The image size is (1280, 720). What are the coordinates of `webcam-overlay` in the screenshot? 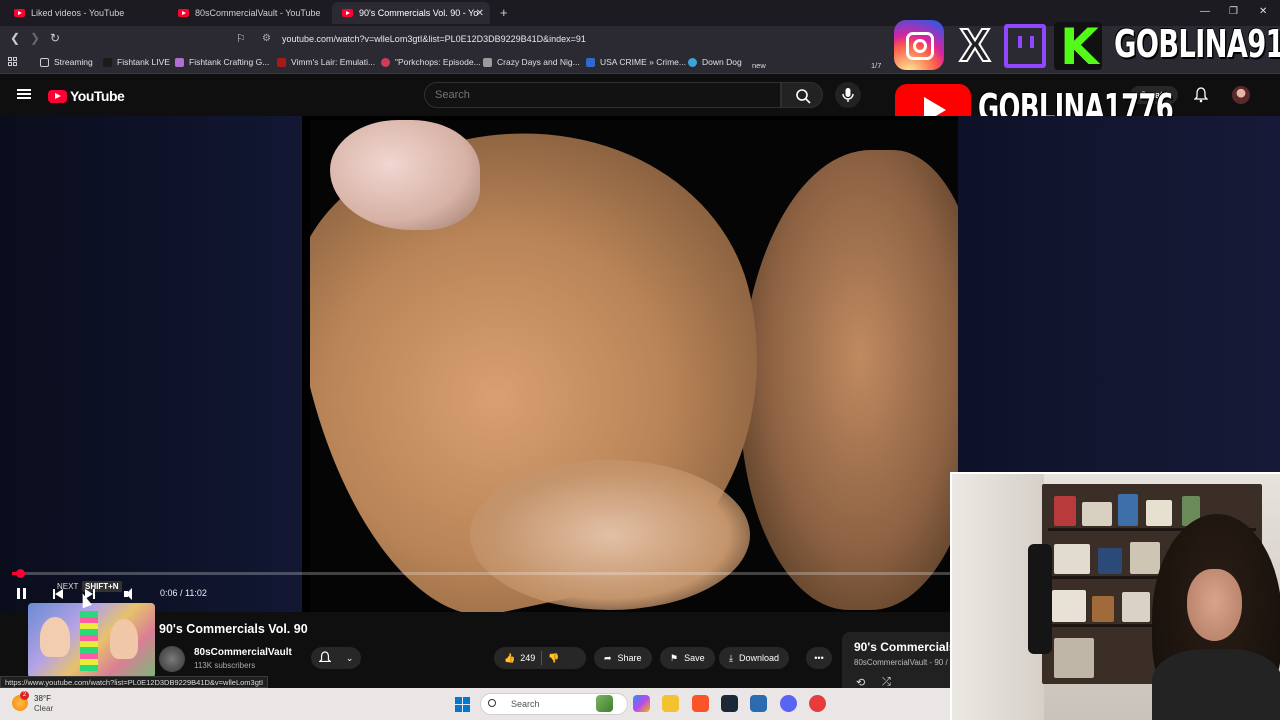 It's located at (1115, 596).